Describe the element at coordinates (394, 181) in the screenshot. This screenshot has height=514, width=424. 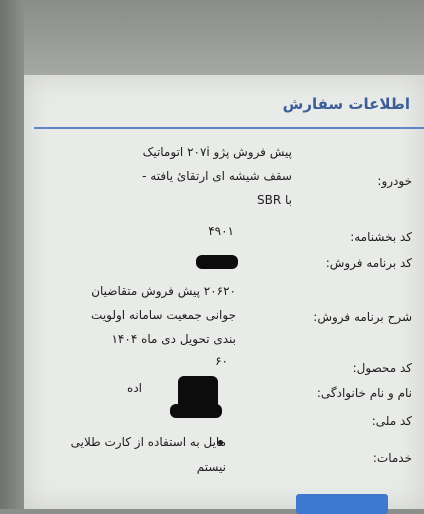
I see `car-label: خودرو:` at that location.